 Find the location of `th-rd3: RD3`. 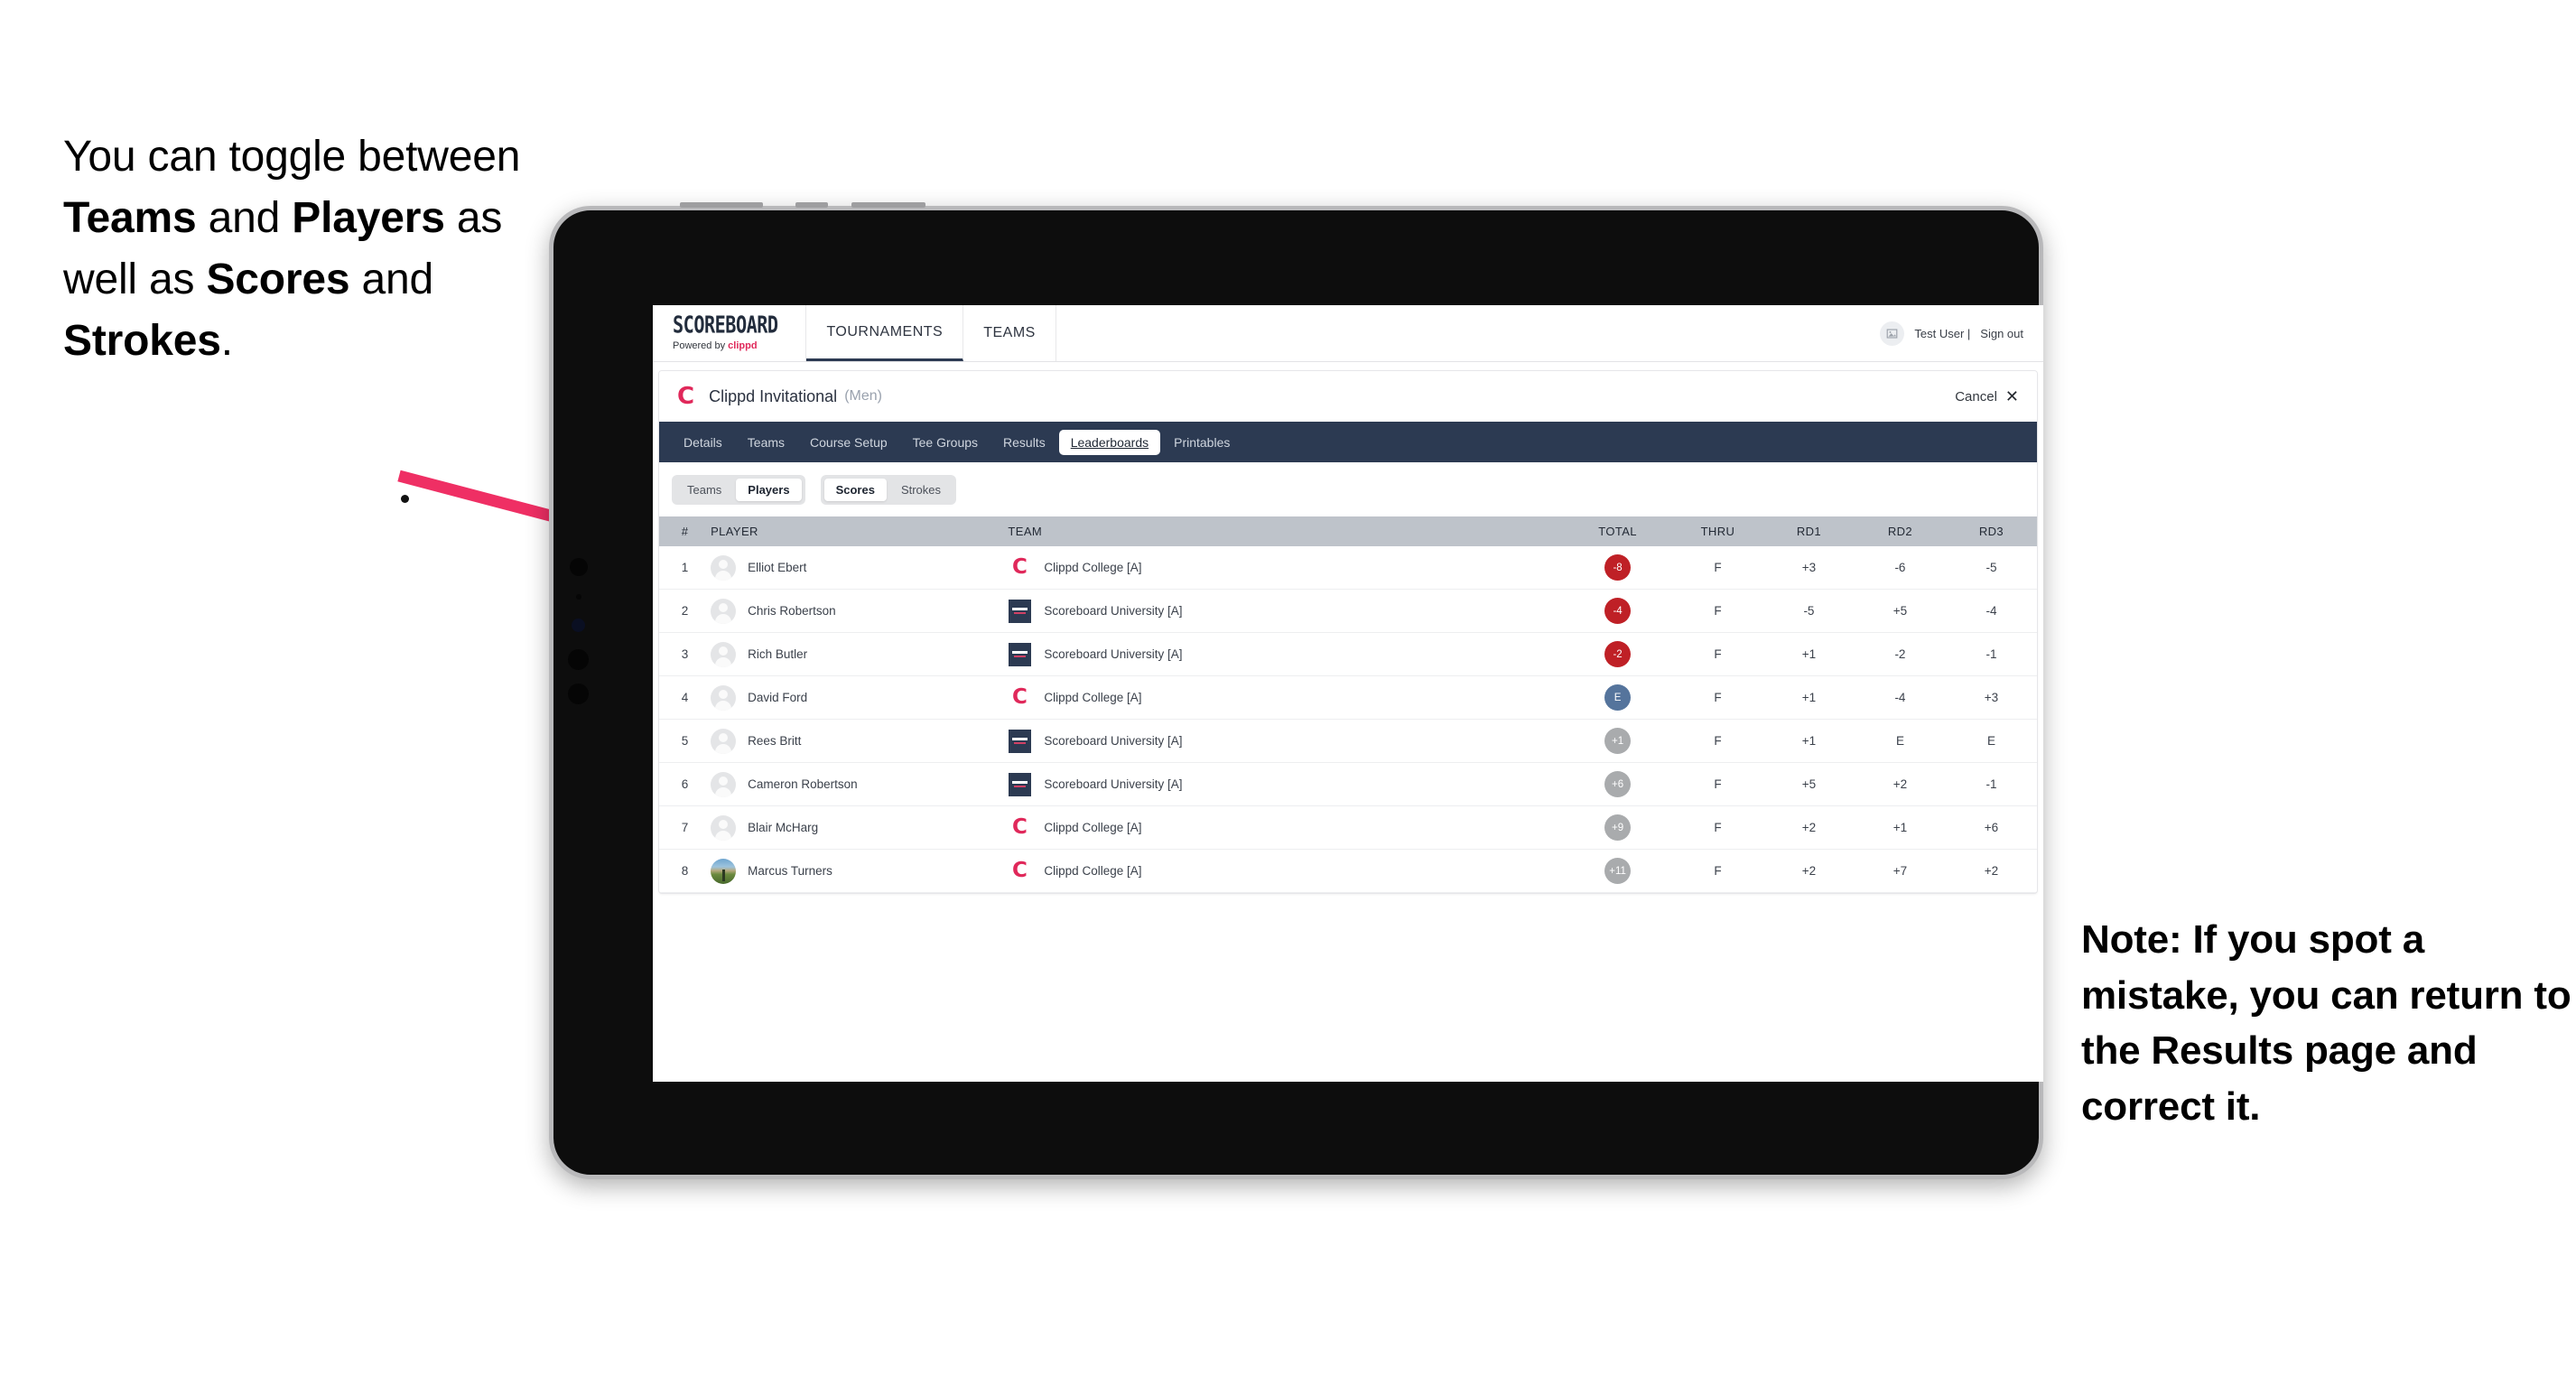

th-rd3: RD3 is located at coordinates (1991, 531).